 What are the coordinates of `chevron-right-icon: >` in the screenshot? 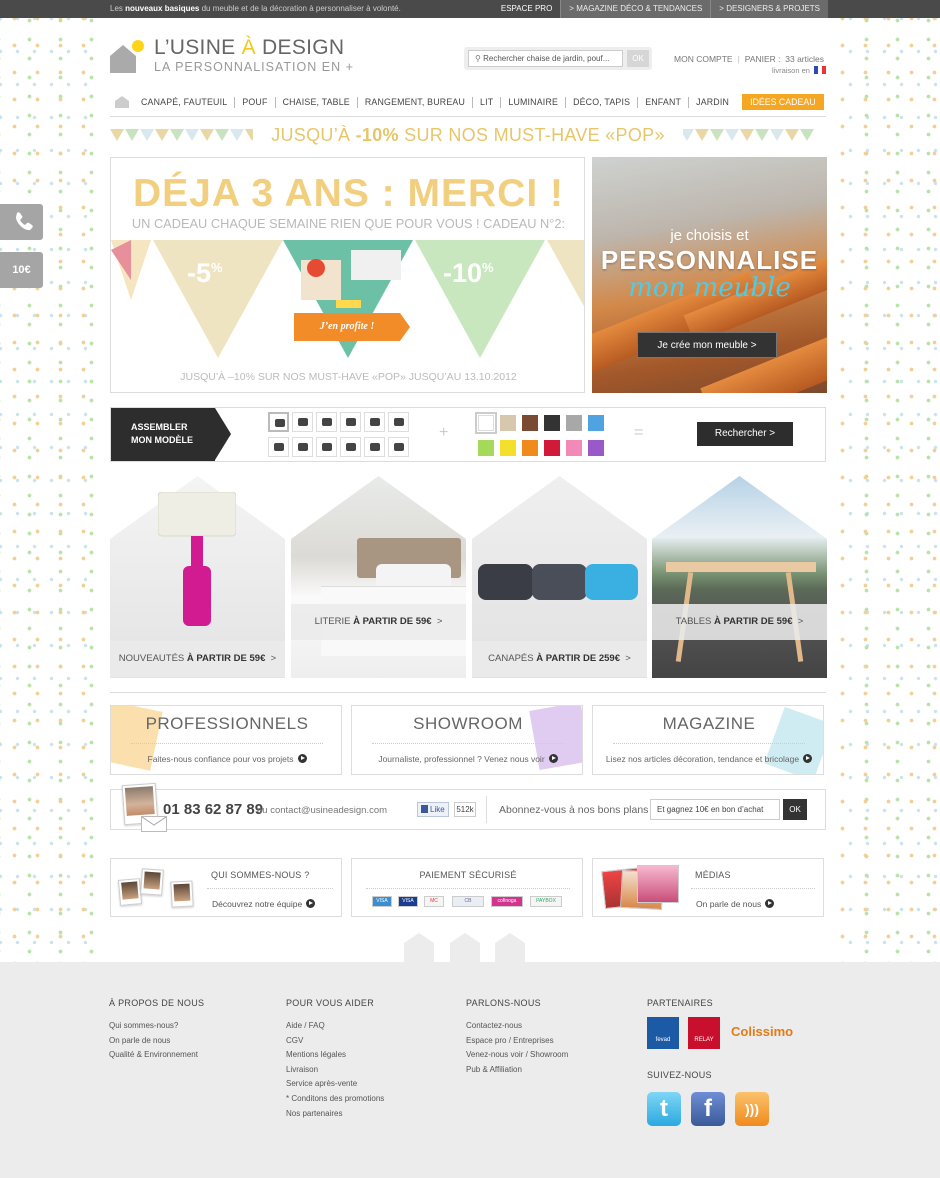 It's located at (273, 658).